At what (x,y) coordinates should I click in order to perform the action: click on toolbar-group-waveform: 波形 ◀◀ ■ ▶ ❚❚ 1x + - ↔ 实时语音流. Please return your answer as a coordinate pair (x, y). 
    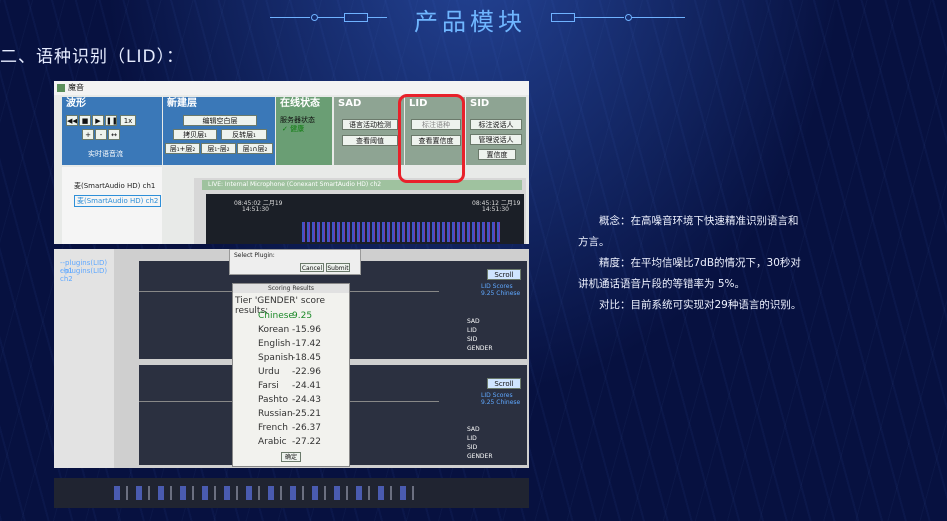
    Looking at the image, I should click on (112, 131).